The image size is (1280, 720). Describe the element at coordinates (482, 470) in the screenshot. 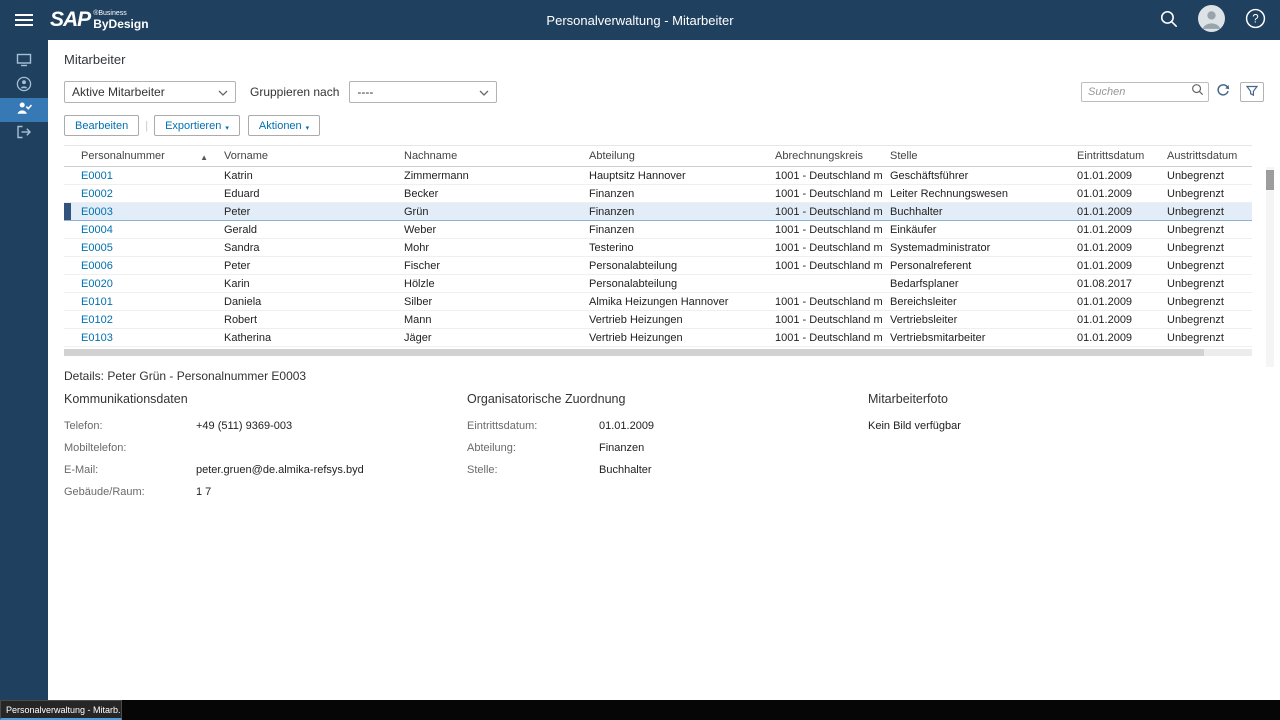

I see `field-label: Stelle:` at that location.